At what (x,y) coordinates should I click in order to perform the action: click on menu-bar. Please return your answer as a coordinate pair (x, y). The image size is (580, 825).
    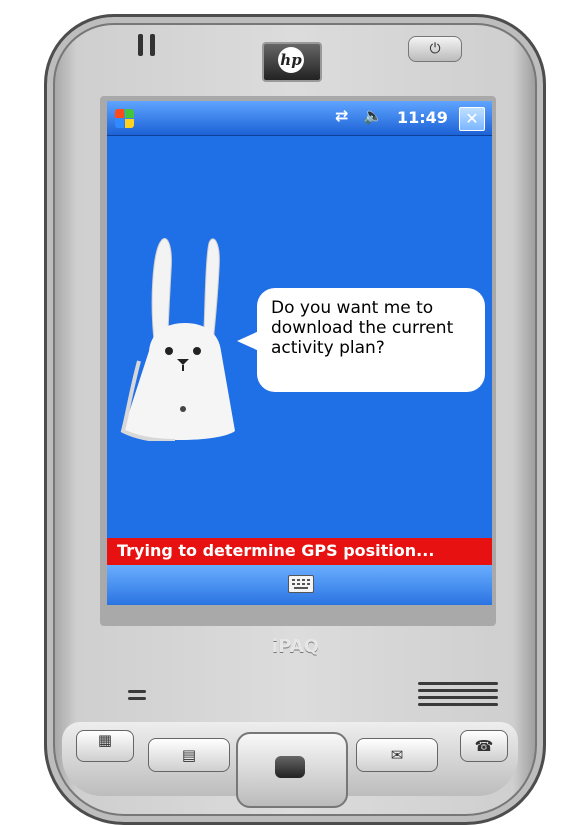
    Looking at the image, I should click on (299, 585).